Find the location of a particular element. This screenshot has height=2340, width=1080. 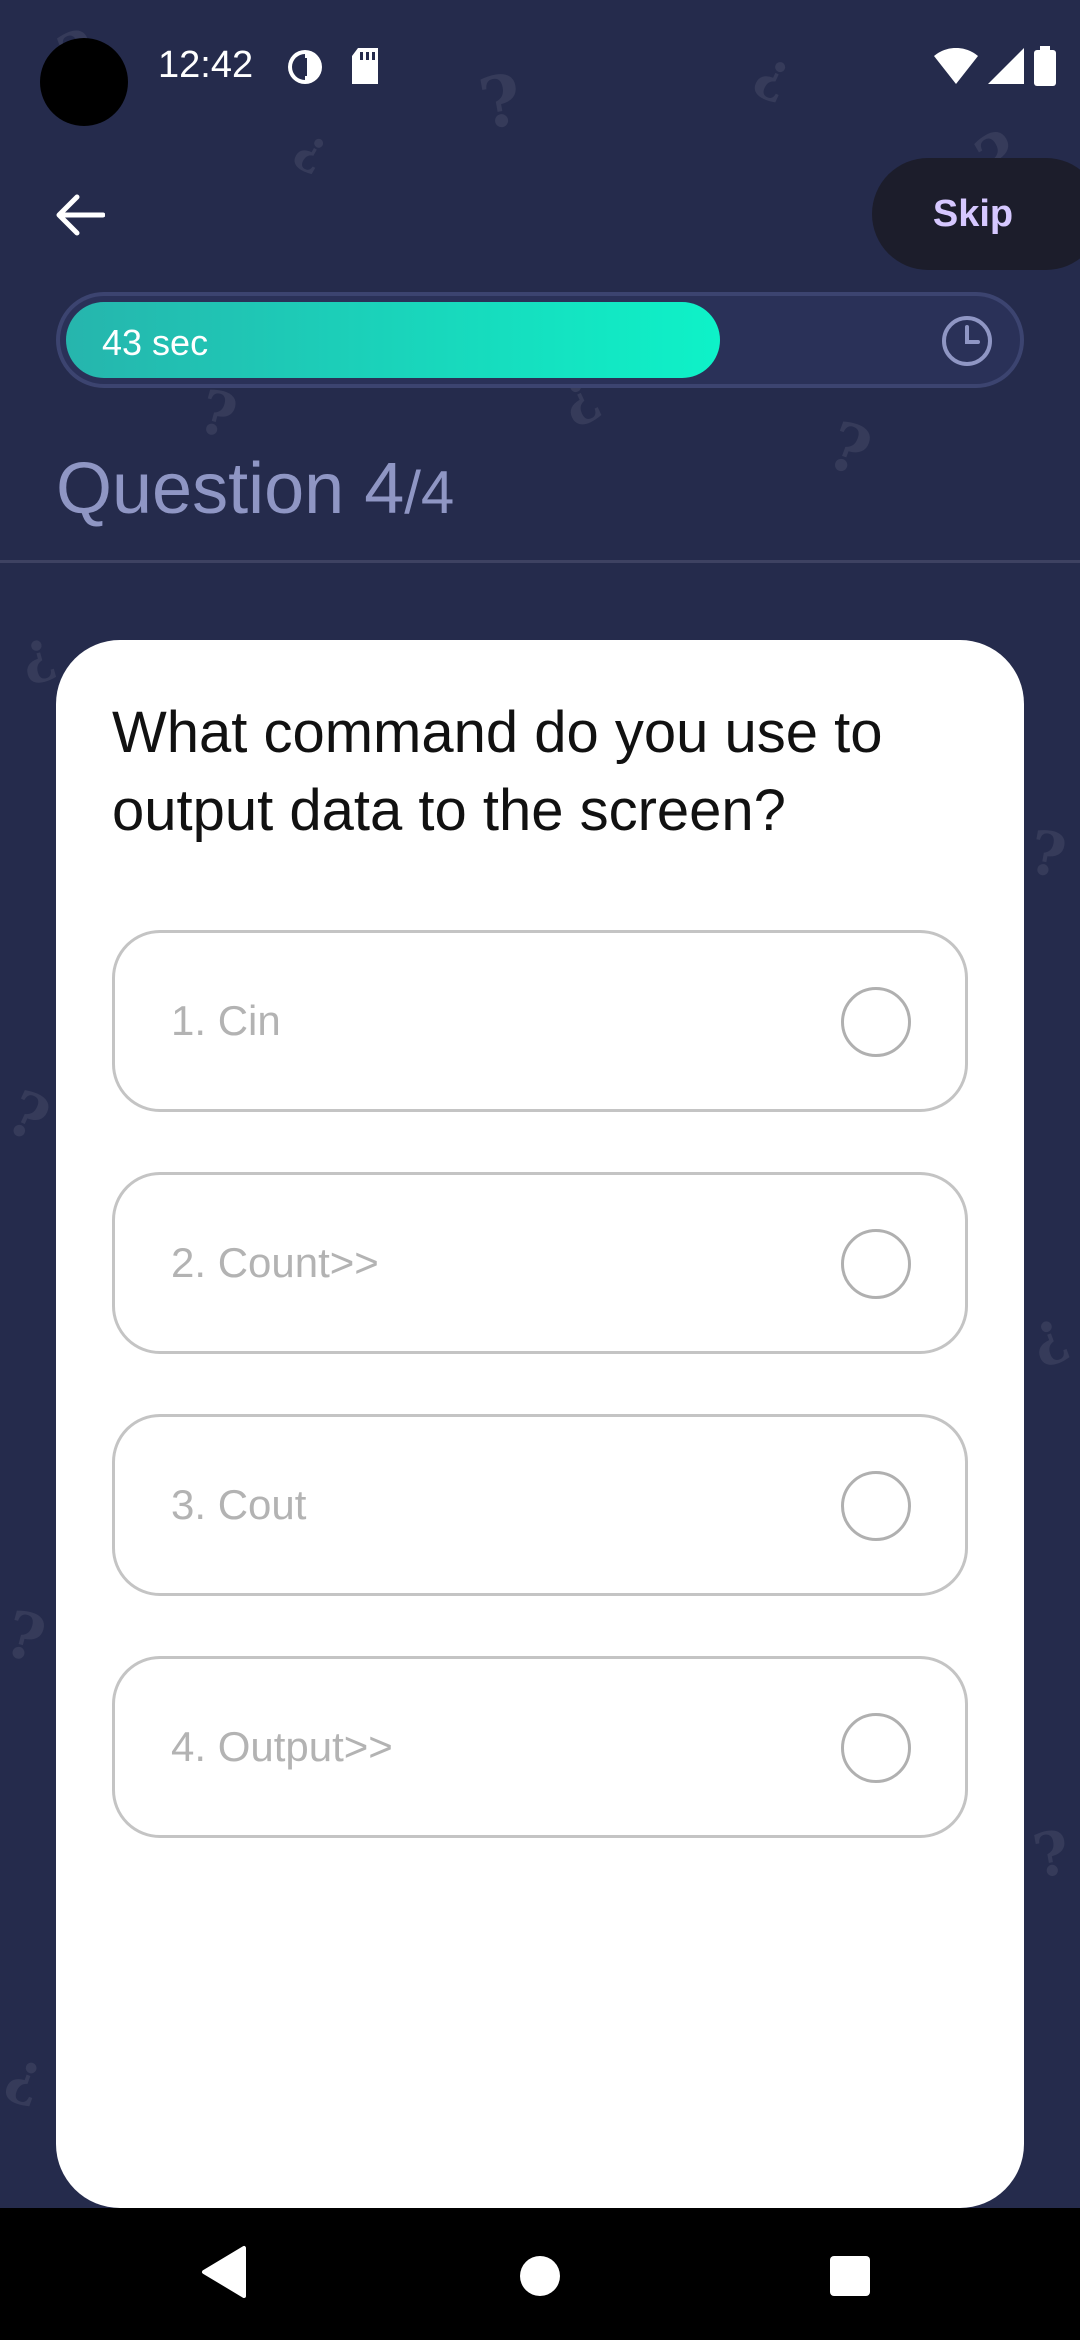

answer-option-4: 4. Output>> is located at coordinates (540, 1747).